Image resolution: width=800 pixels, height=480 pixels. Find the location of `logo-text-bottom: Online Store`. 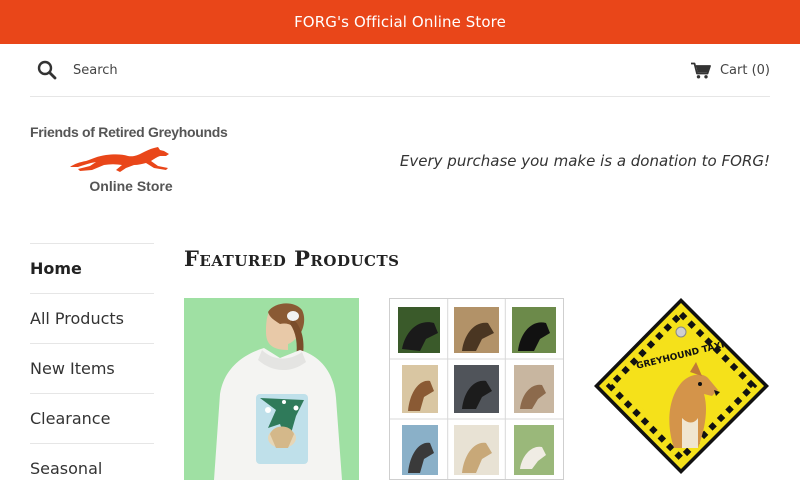

logo-text-bottom: Online Store is located at coordinates (131, 186).